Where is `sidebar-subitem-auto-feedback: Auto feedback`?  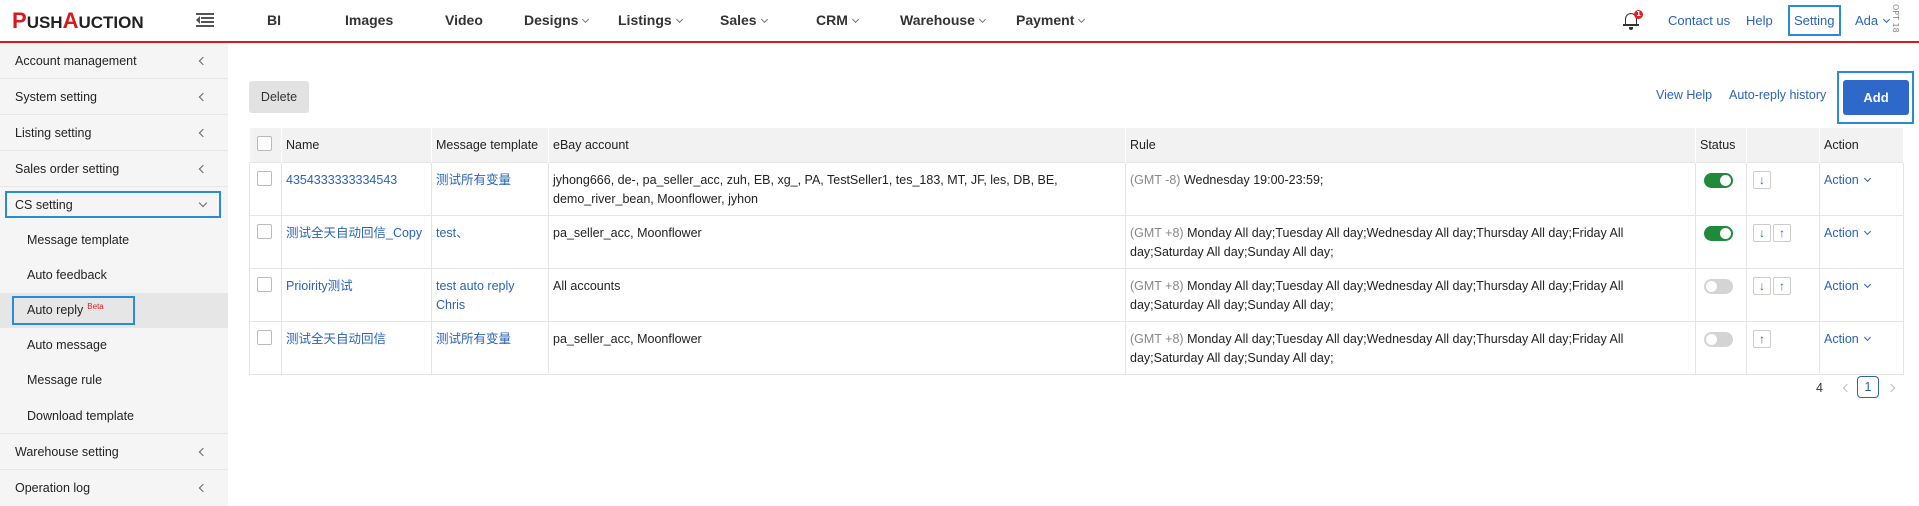 sidebar-subitem-auto-feedback: Auto feedback is located at coordinates (114, 275).